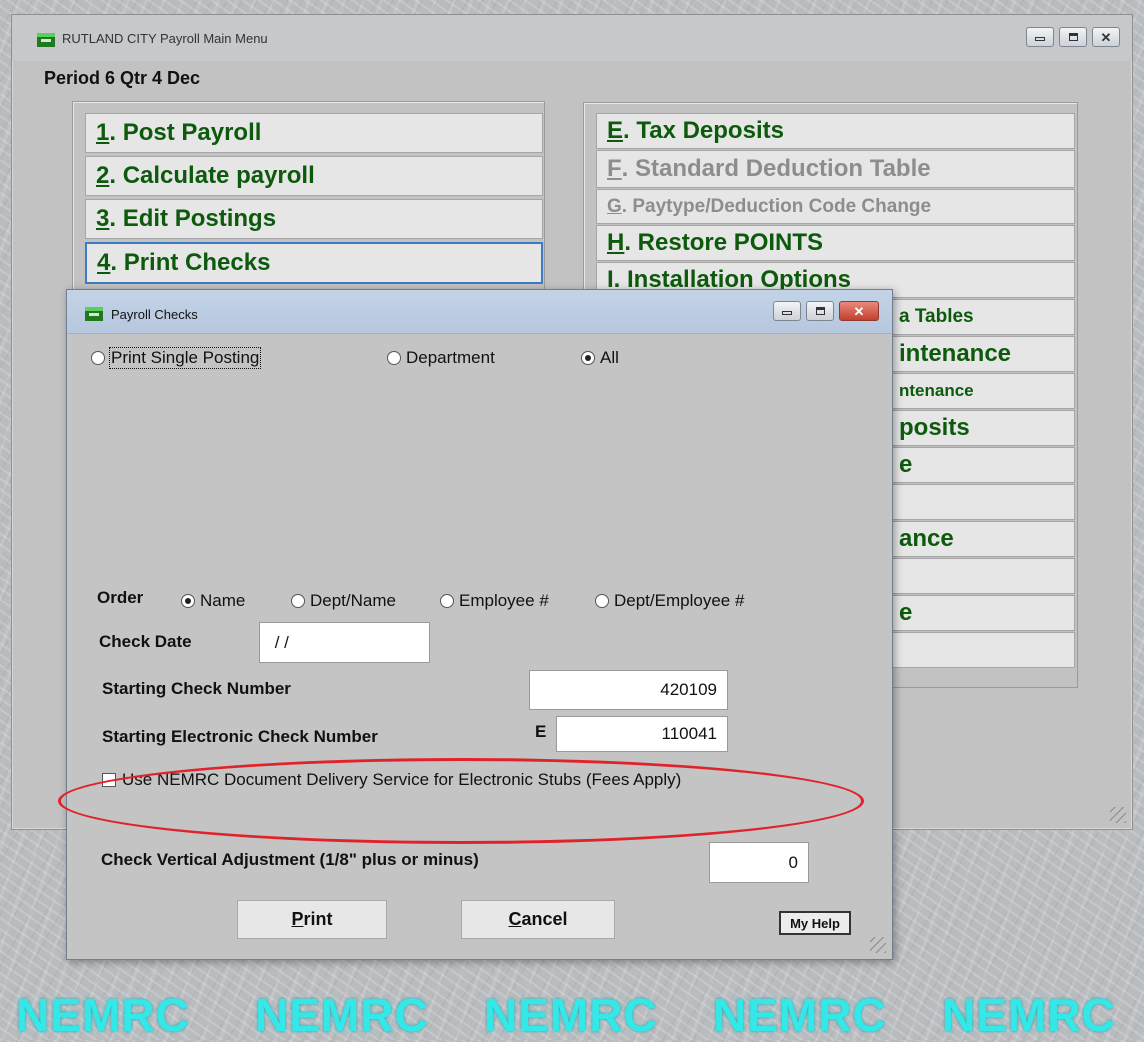  What do you see at coordinates (479, 312) in the screenshot?
I see `dialog-titlebar: Payroll Checks ✕` at bounding box center [479, 312].